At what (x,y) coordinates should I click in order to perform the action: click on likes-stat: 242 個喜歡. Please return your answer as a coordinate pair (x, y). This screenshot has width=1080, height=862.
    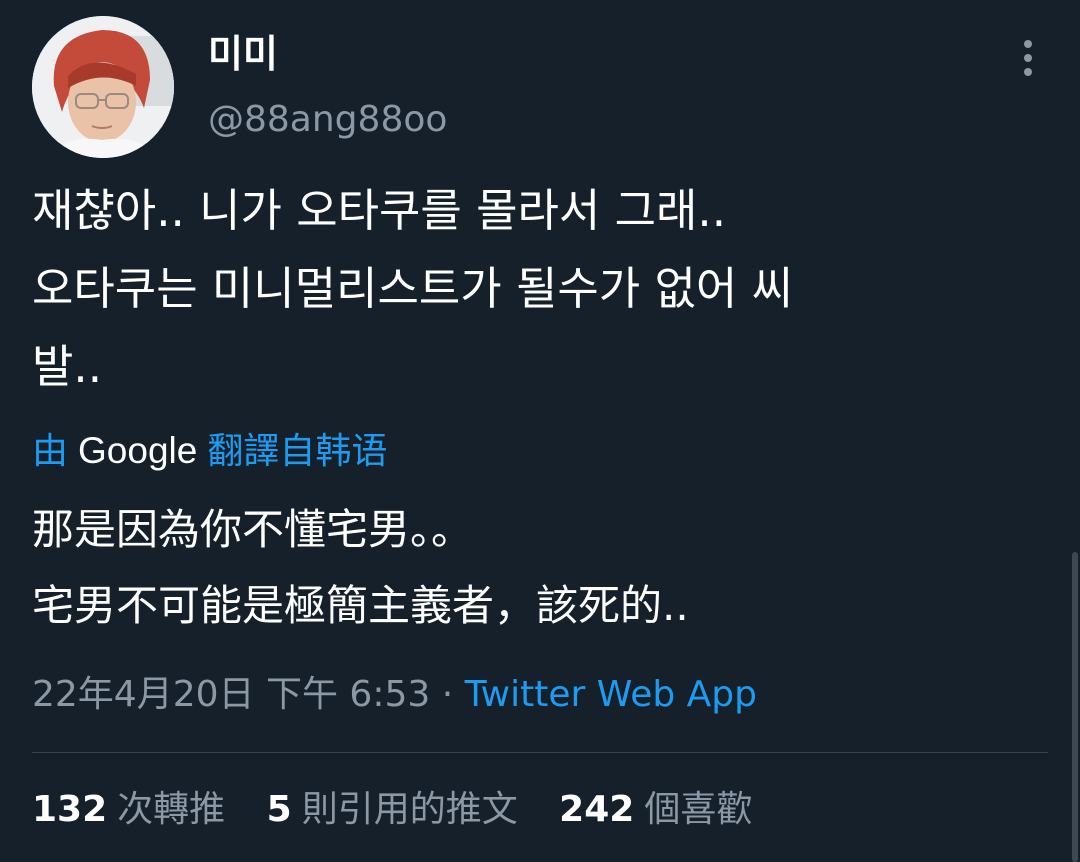
    Looking at the image, I should click on (655, 810).